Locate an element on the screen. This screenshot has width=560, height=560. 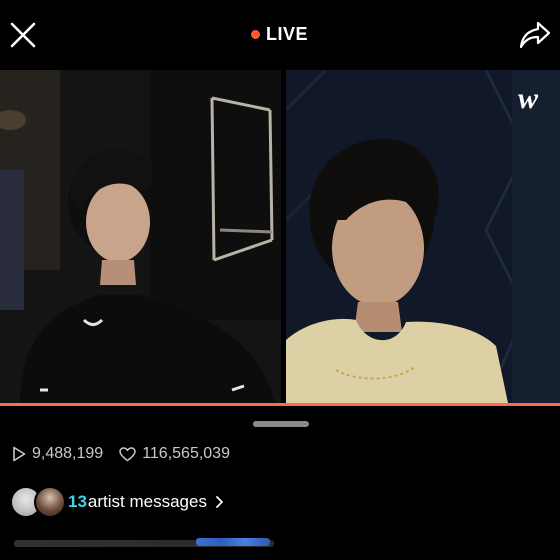
artist-messages-count: 13 is located at coordinates (77, 501).